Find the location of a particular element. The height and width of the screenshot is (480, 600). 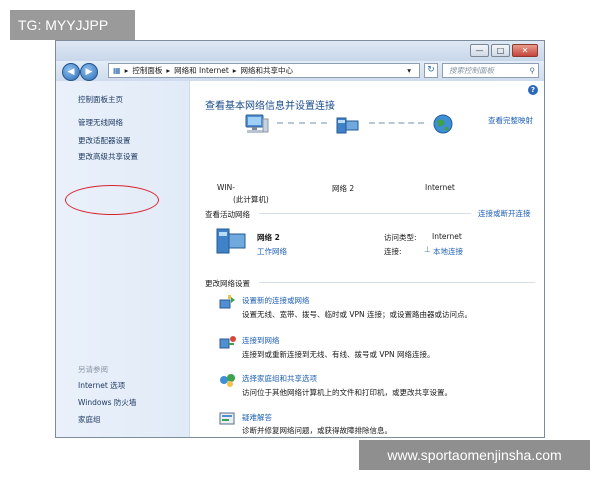

back-button: ◀ is located at coordinates (71, 72).